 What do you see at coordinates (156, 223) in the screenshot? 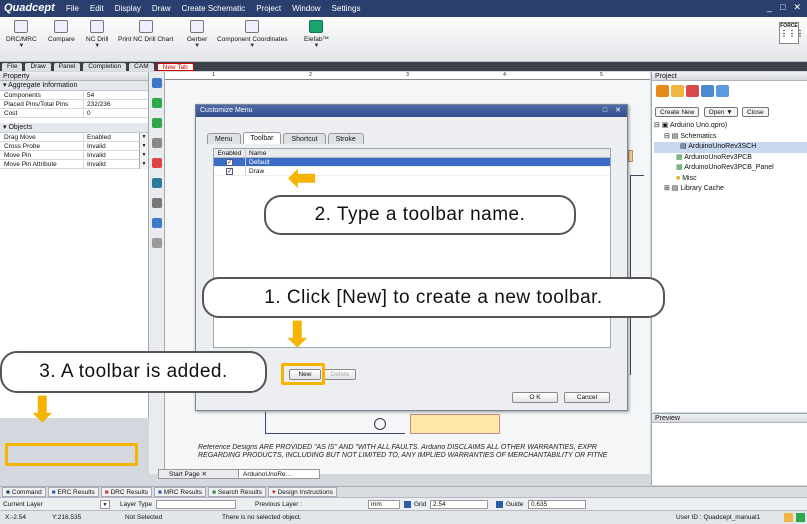
I see `gear-icon` at bounding box center [156, 223].